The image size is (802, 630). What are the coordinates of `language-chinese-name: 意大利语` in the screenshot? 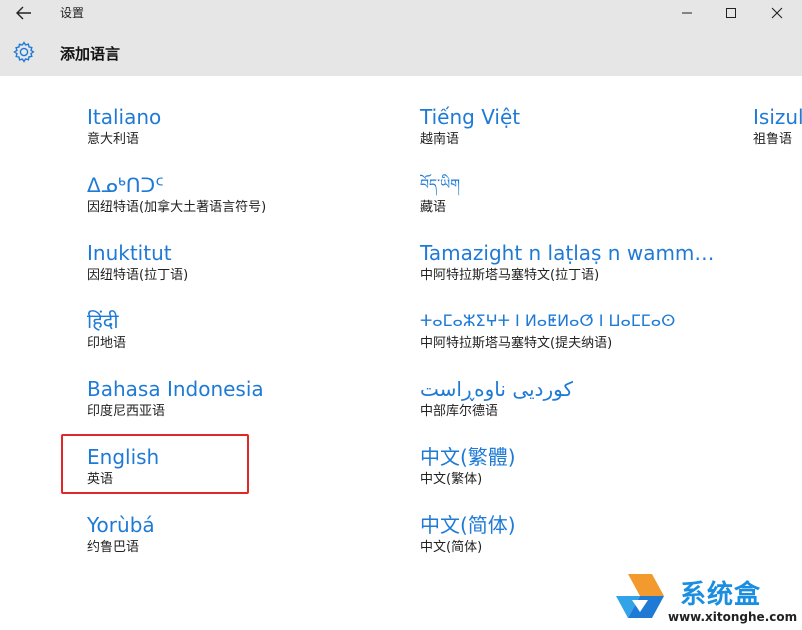 It's located at (113, 139).